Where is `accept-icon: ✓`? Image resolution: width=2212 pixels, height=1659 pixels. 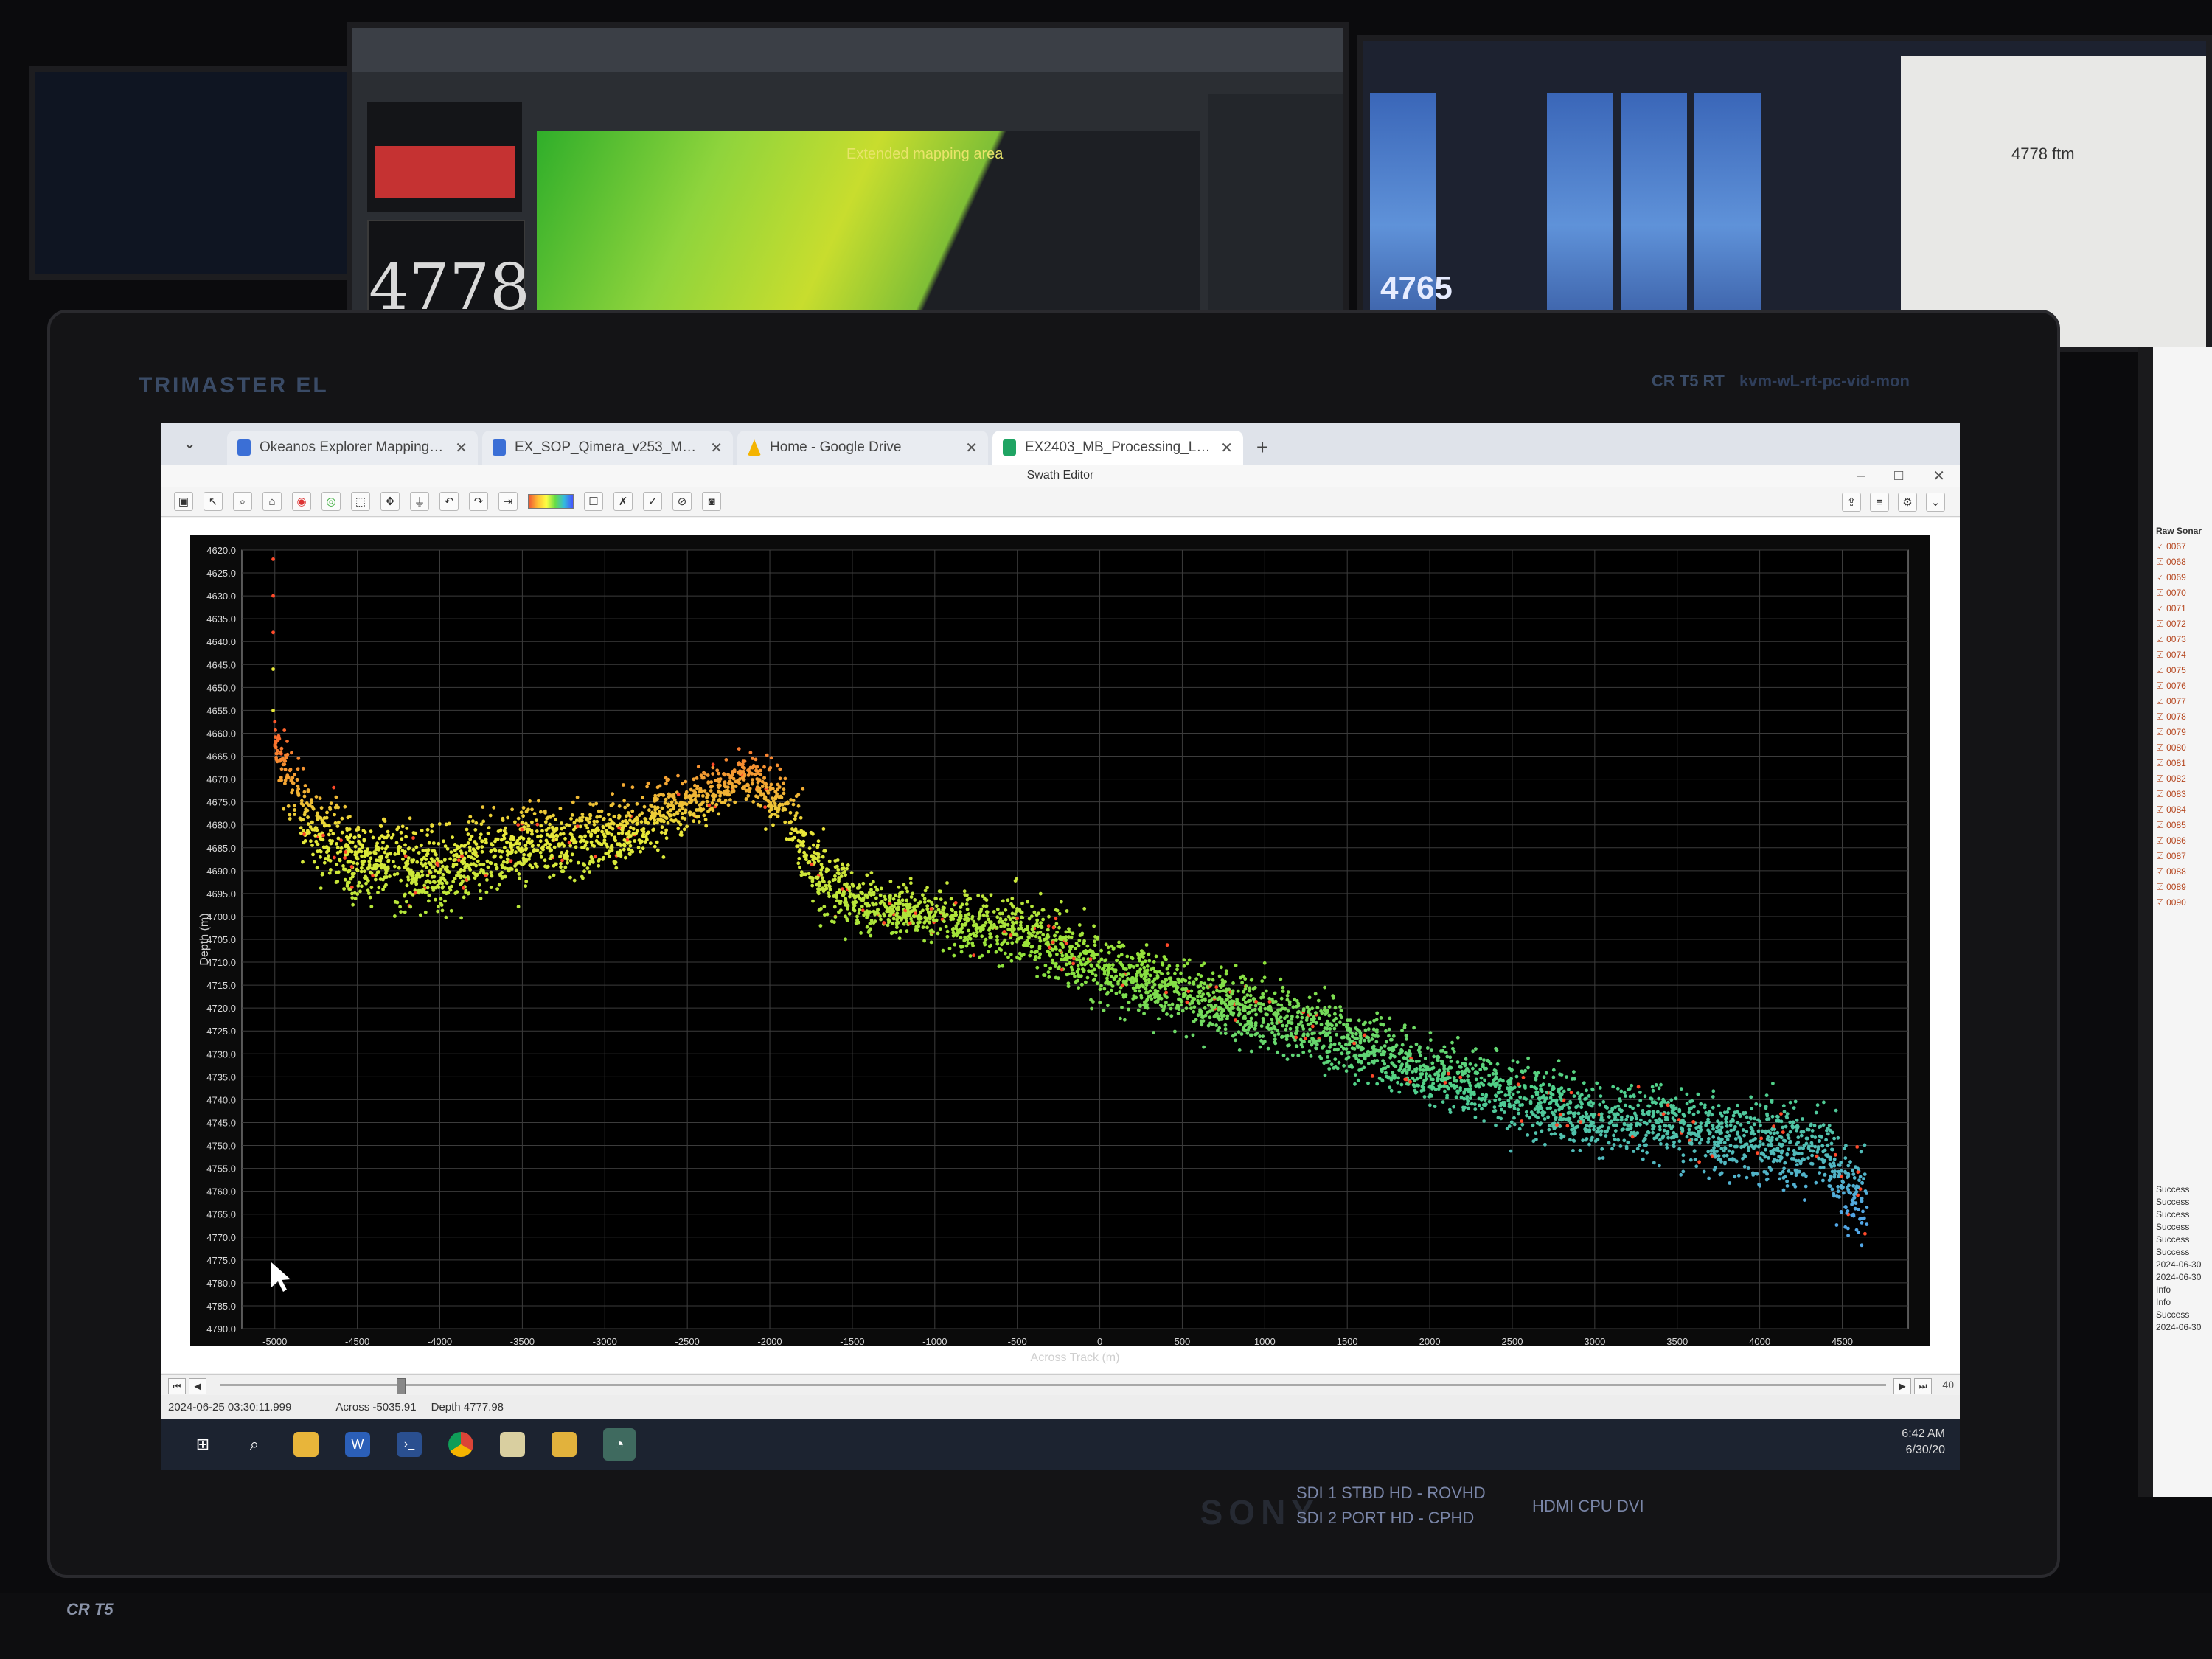
accept-icon: ✓ is located at coordinates (652, 501).